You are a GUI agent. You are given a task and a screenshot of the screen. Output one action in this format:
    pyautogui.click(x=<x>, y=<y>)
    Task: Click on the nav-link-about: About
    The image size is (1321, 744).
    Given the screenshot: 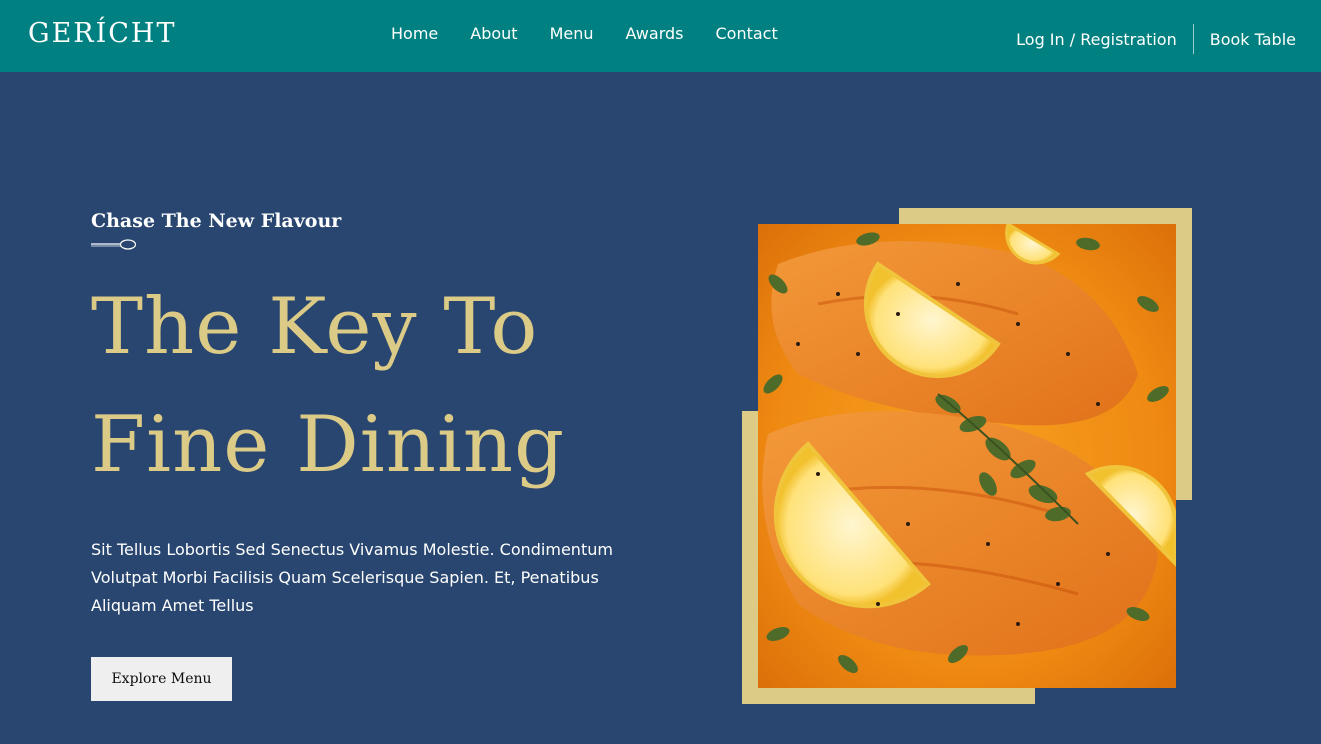 What is the action you would take?
    pyautogui.click(x=493, y=33)
    